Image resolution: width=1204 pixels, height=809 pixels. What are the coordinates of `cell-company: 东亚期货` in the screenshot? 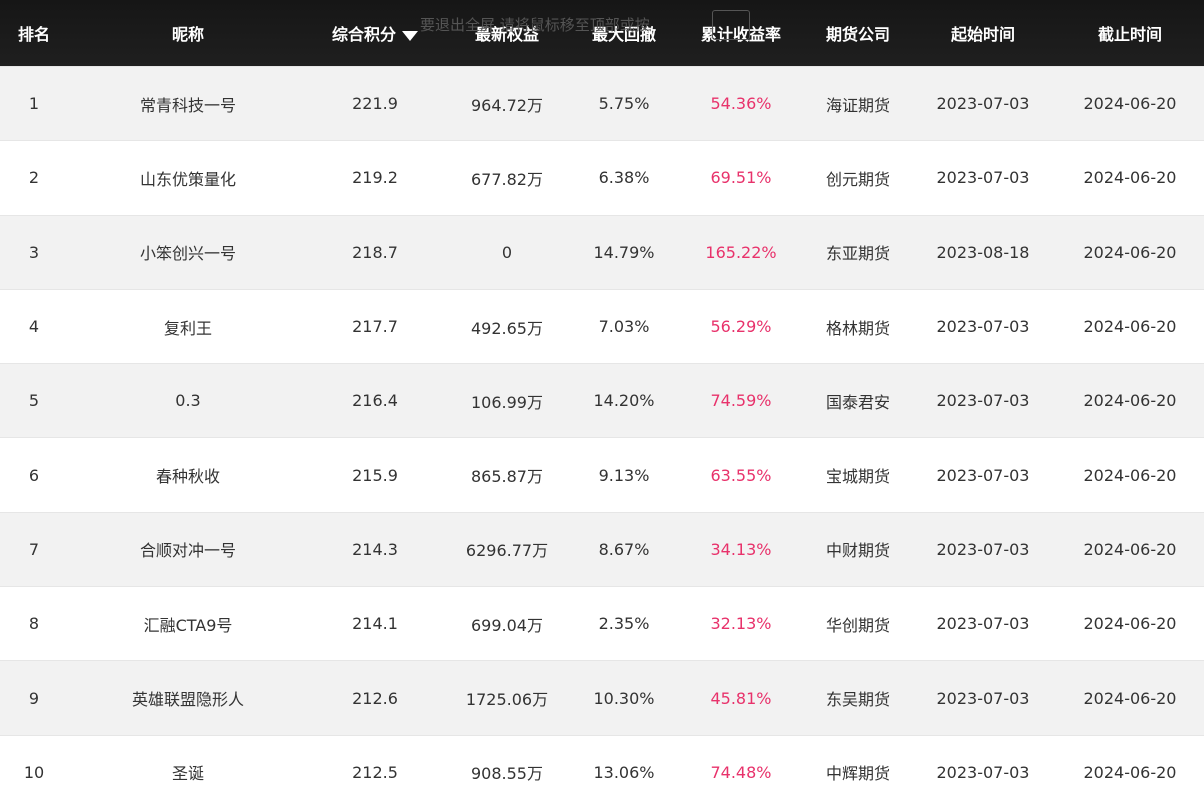 It's located at (857, 254).